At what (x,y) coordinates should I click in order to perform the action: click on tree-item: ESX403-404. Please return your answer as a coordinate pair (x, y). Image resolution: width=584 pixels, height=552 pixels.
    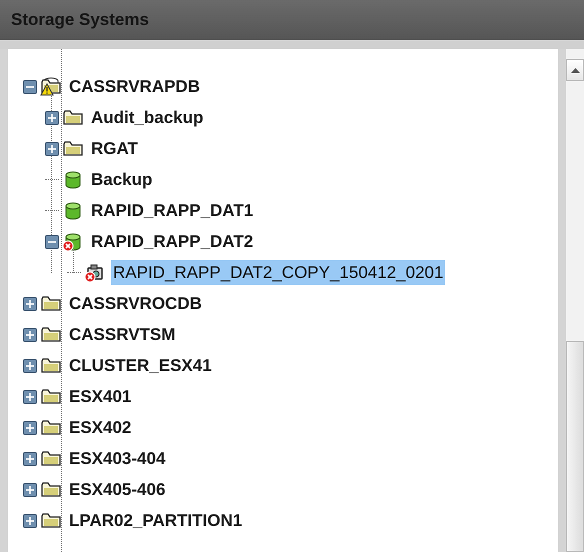
    Looking at the image, I should click on (117, 459).